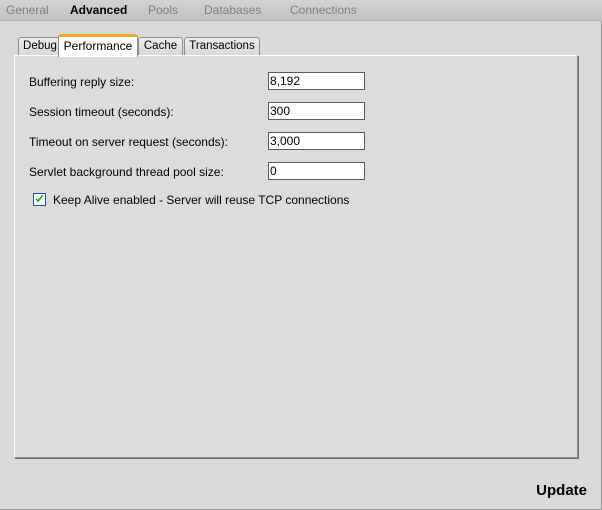 This screenshot has height=510, width=602. Describe the element at coordinates (82, 82) in the screenshot. I see `label-buffering-reply-size: Buffering reply size:` at that location.